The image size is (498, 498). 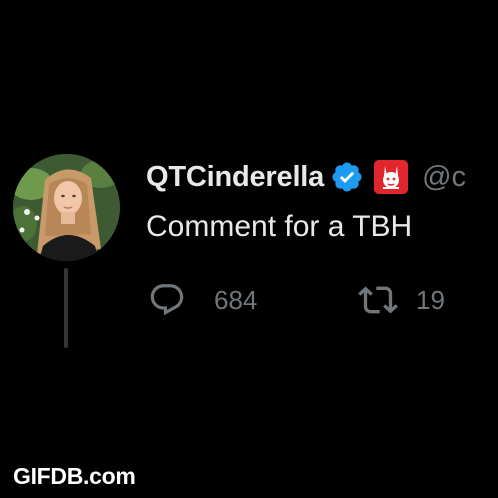 I want to click on reply-count: 684, so click(x=236, y=299).